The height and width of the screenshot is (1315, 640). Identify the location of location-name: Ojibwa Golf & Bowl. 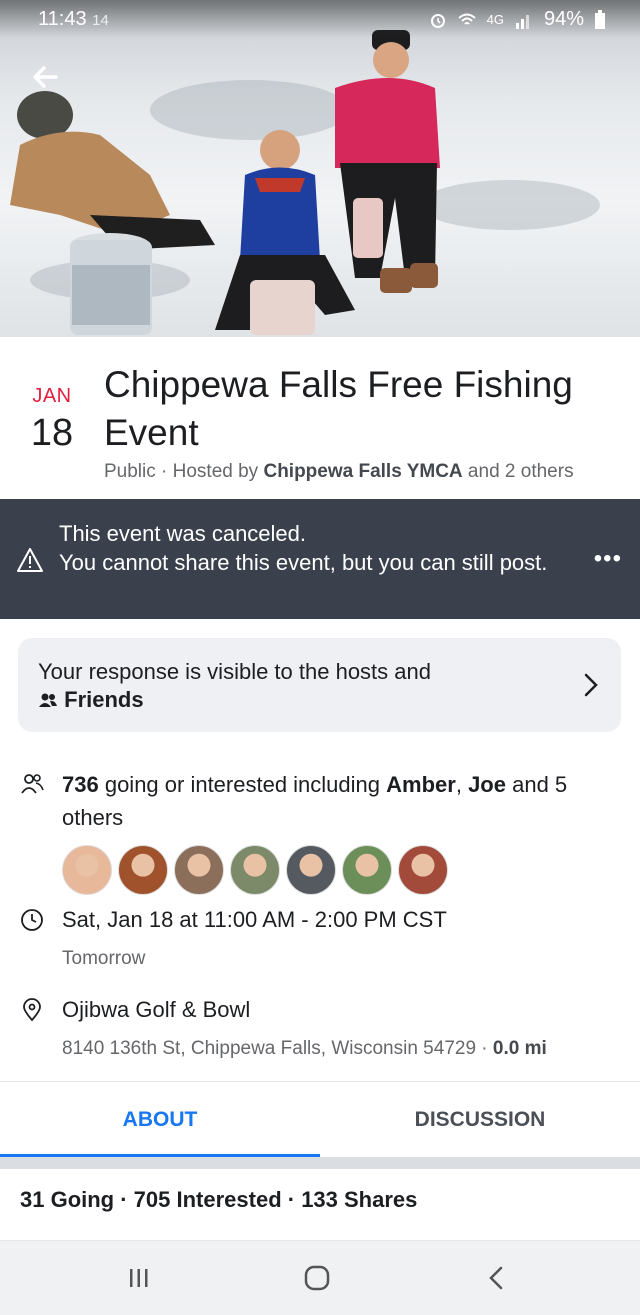
(156, 1009).